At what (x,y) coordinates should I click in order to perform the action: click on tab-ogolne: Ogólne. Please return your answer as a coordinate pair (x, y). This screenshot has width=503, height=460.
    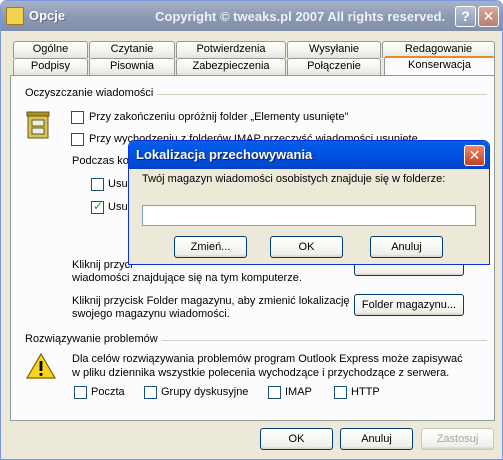
    Looking at the image, I should click on (50, 49).